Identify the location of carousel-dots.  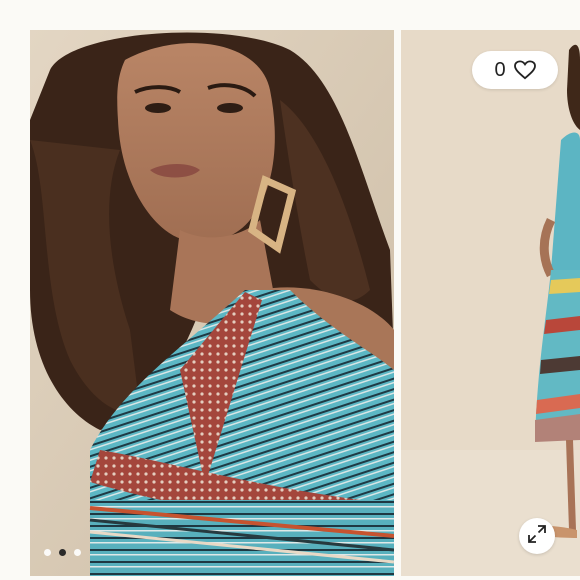
(62, 552).